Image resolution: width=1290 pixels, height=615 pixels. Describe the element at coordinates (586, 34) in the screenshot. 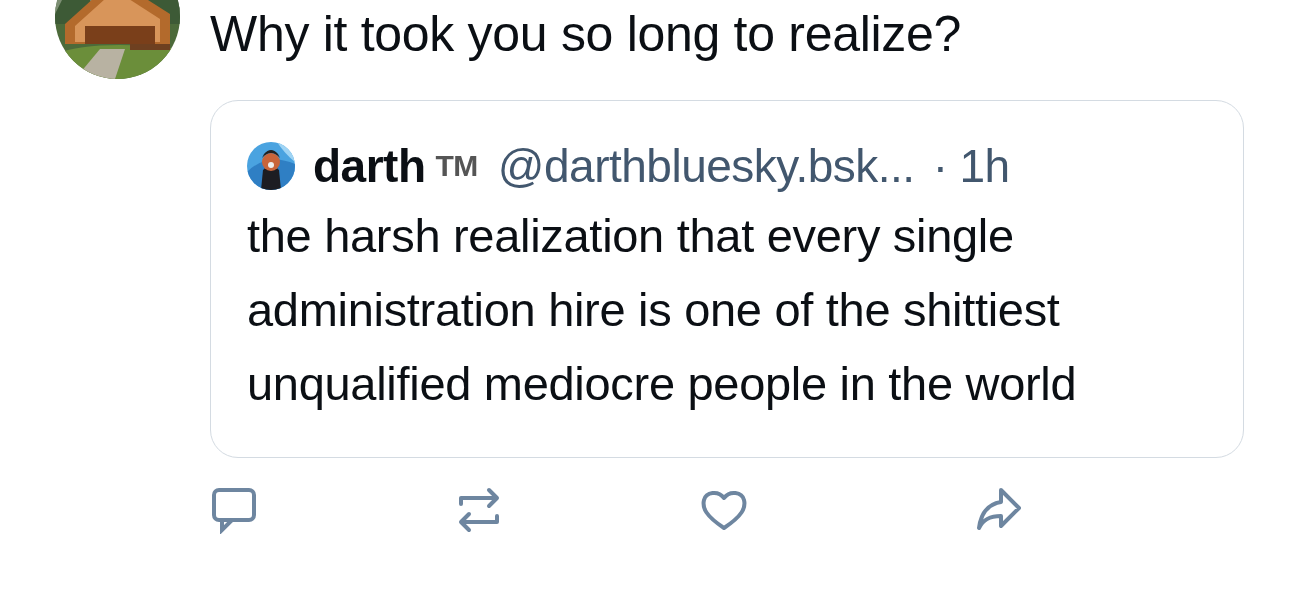

I see `post-text: Why it took you so long to realize?` at that location.